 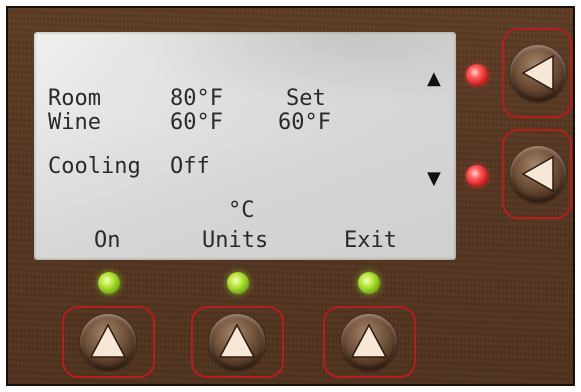 I want to click on softkey-exit-label: Exit, so click(x=370, y=240).